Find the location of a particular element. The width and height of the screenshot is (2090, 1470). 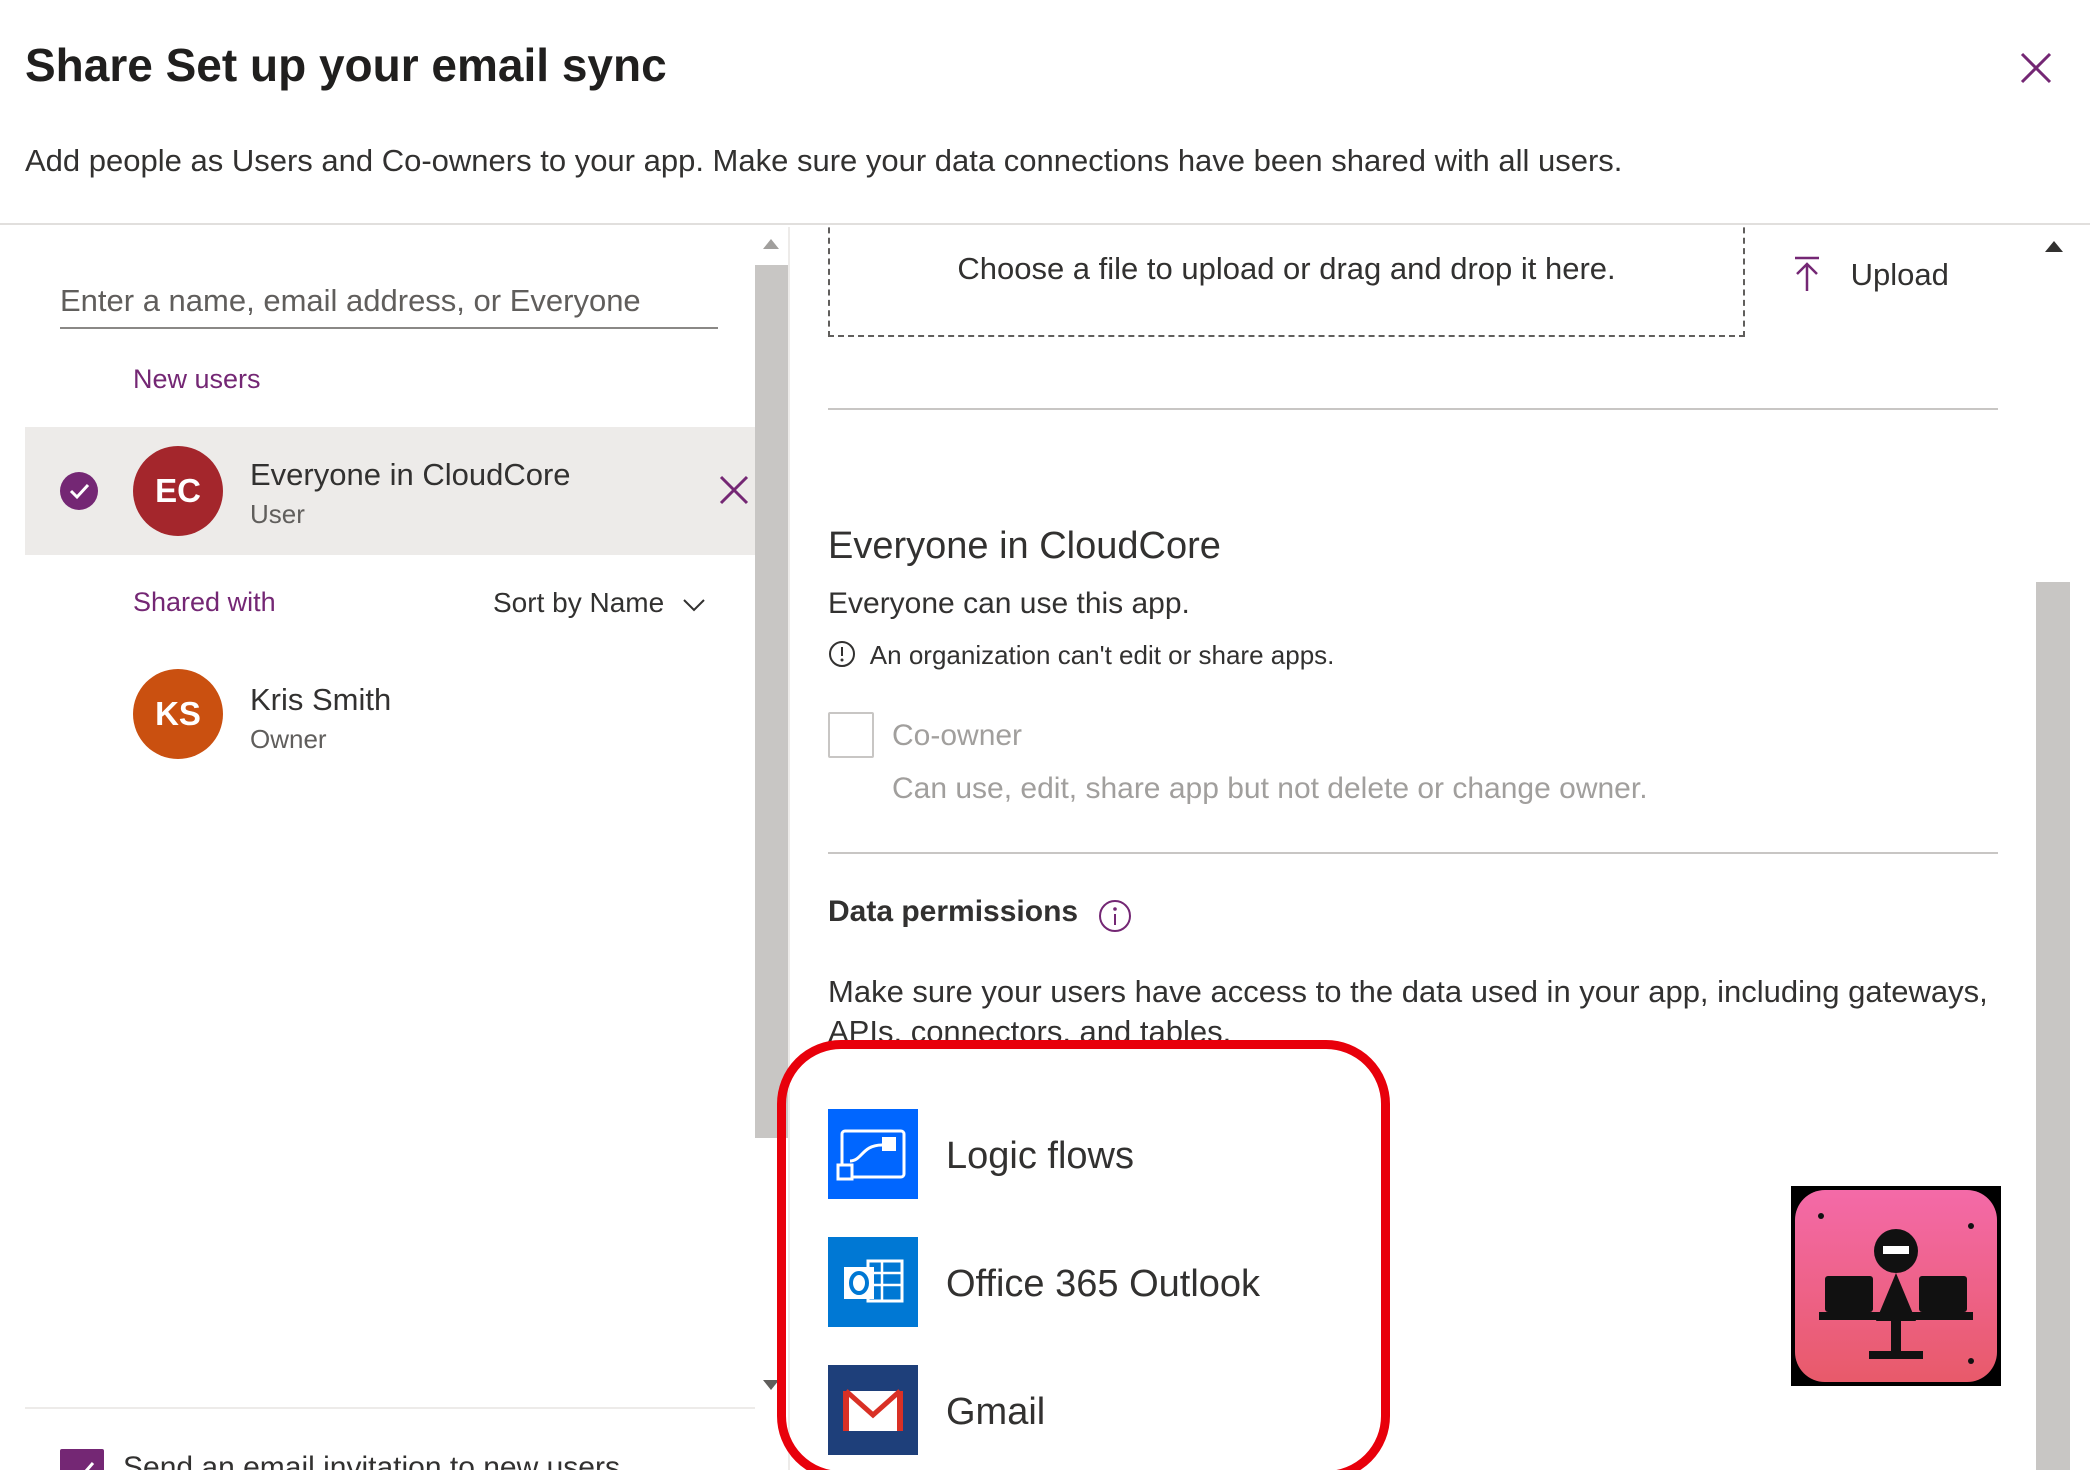

new-user-name: Everyone in CloudCore is located at coordinates (410, 474).